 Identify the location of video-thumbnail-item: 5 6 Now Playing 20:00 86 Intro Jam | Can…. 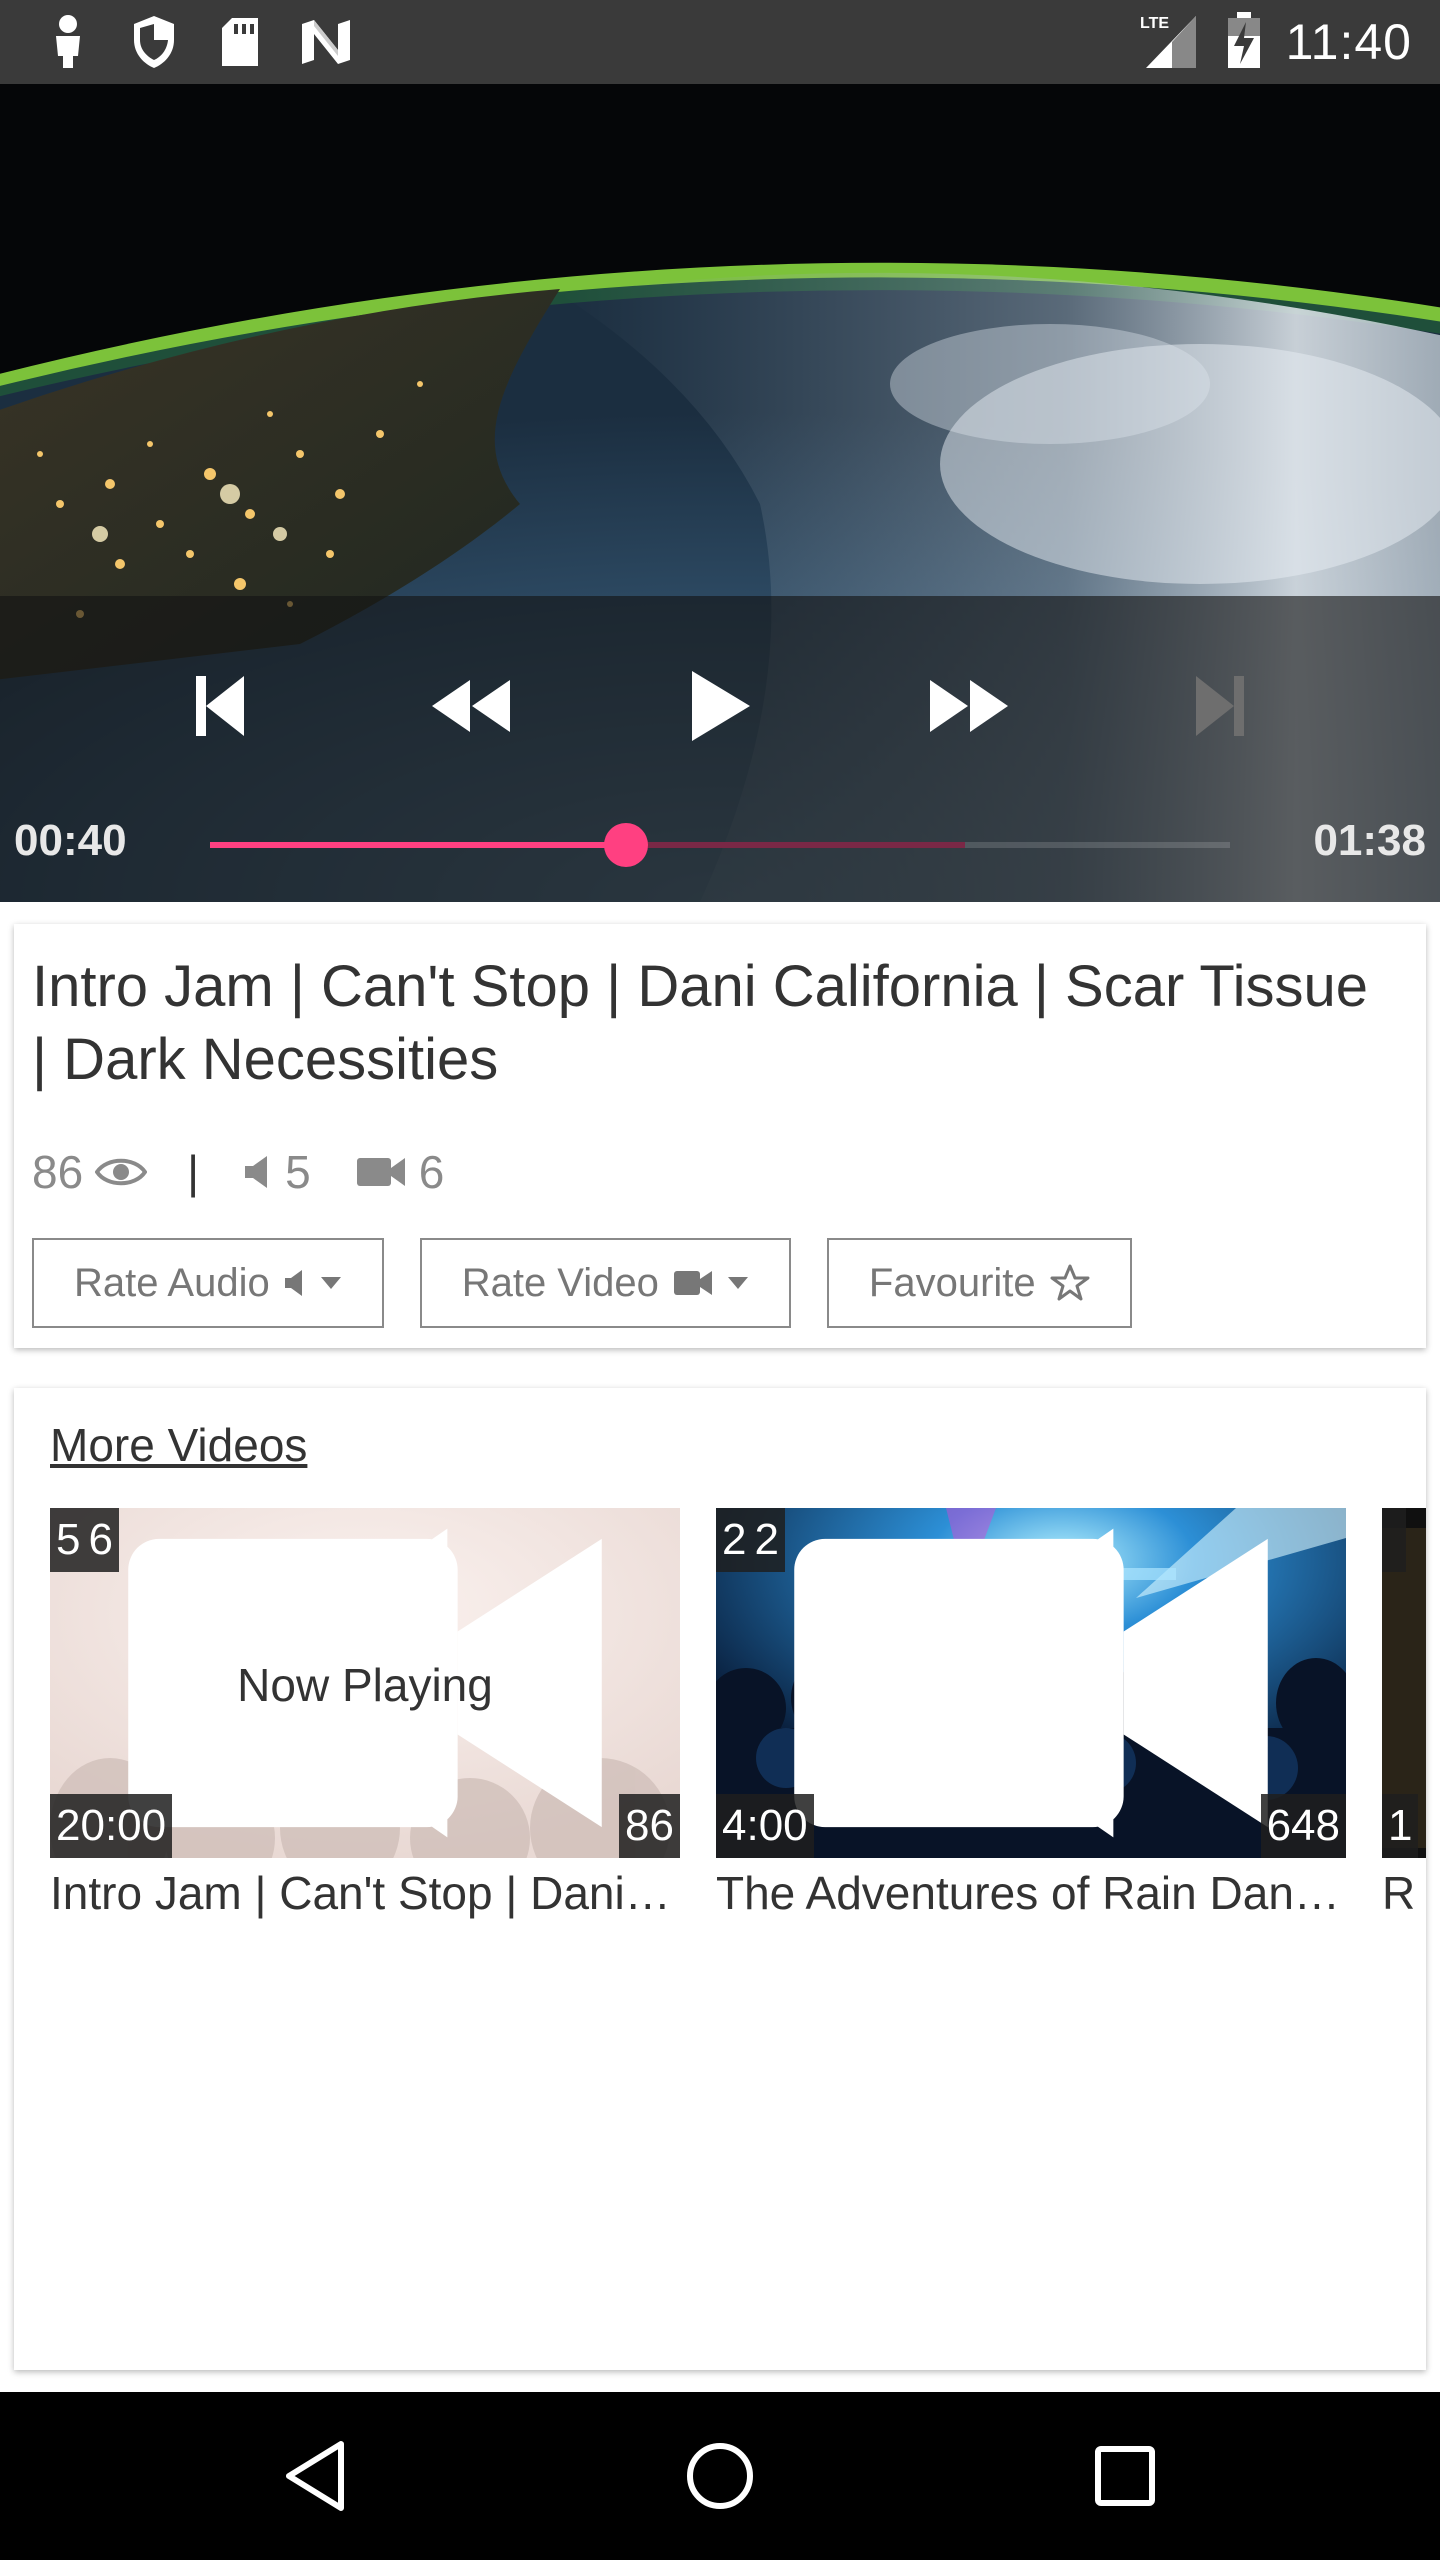
(365, 1714).